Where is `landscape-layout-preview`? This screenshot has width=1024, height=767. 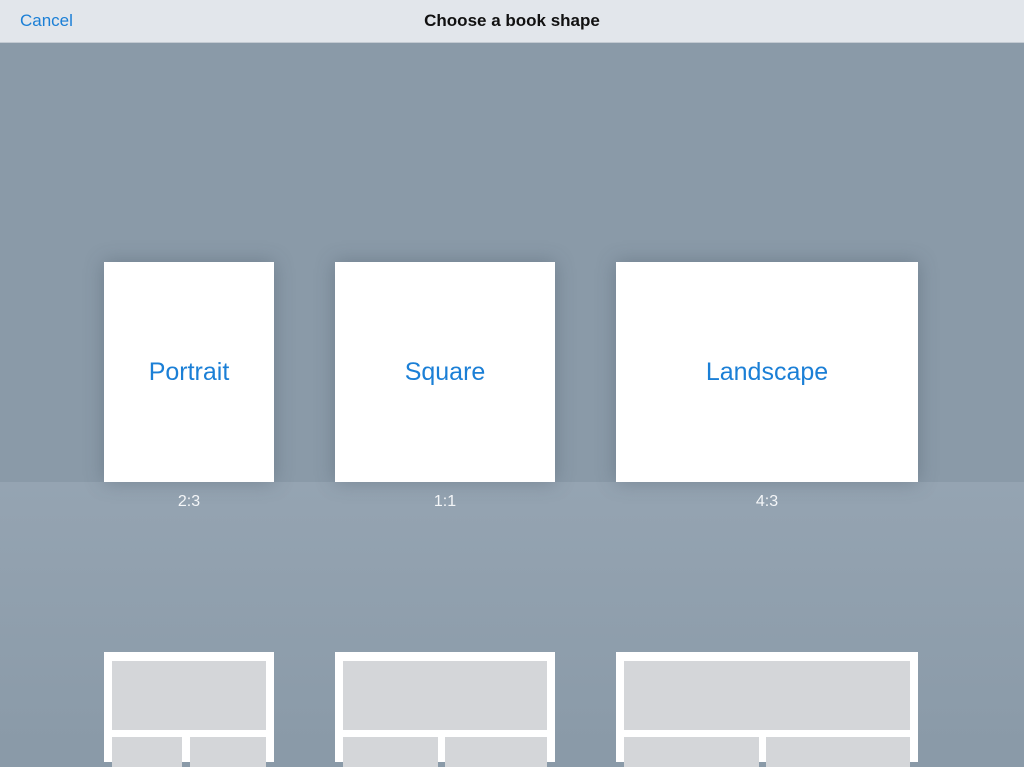 landscape-layout-preview is located at coordinates (767, 709).